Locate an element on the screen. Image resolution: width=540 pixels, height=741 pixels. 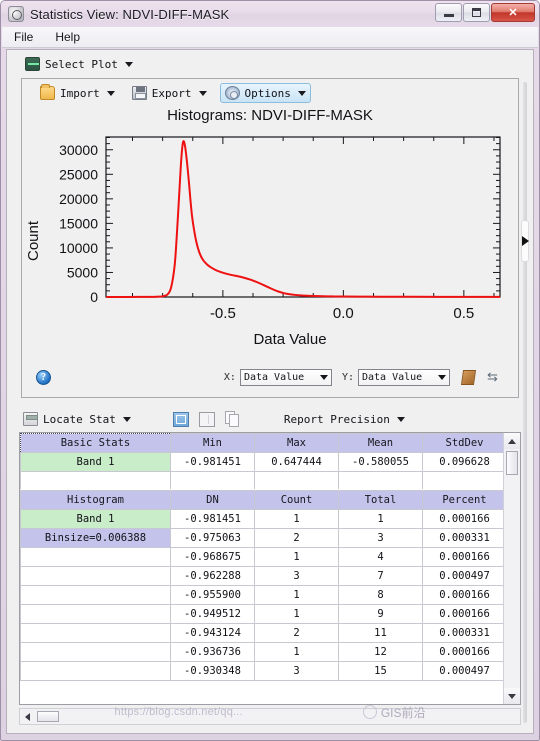
col-min: Min is located at coordinates (212, 443).